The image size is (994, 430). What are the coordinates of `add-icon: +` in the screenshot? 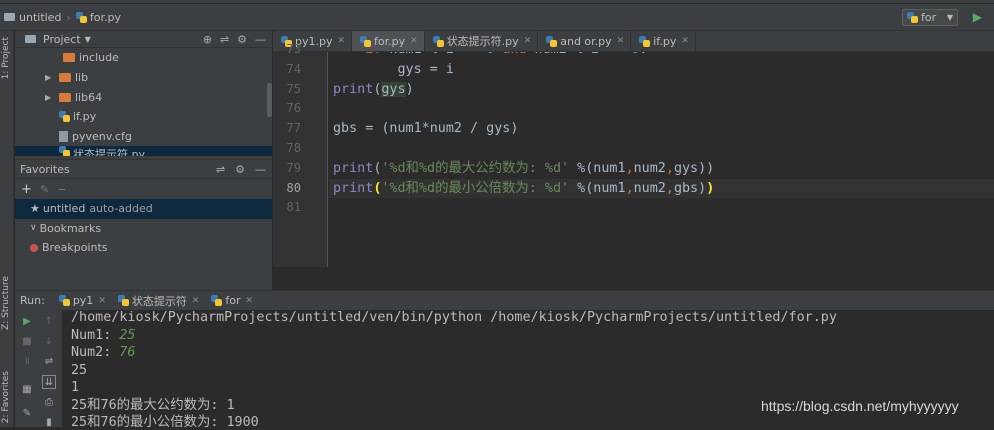 It's located at (26, 189).